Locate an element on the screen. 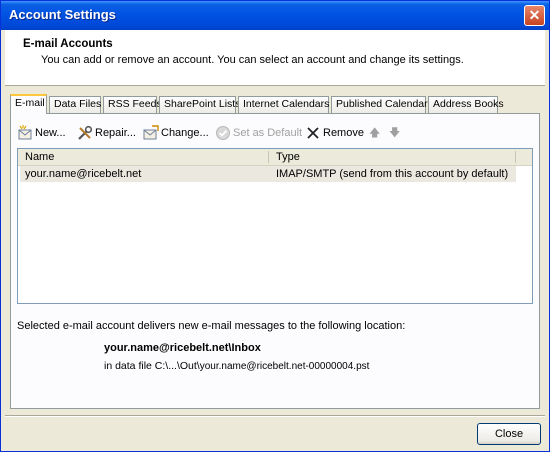 The height and width of the screenshot is (452, 550). title-bar: Account Settings ✕ is located at coordinates (275, 15).